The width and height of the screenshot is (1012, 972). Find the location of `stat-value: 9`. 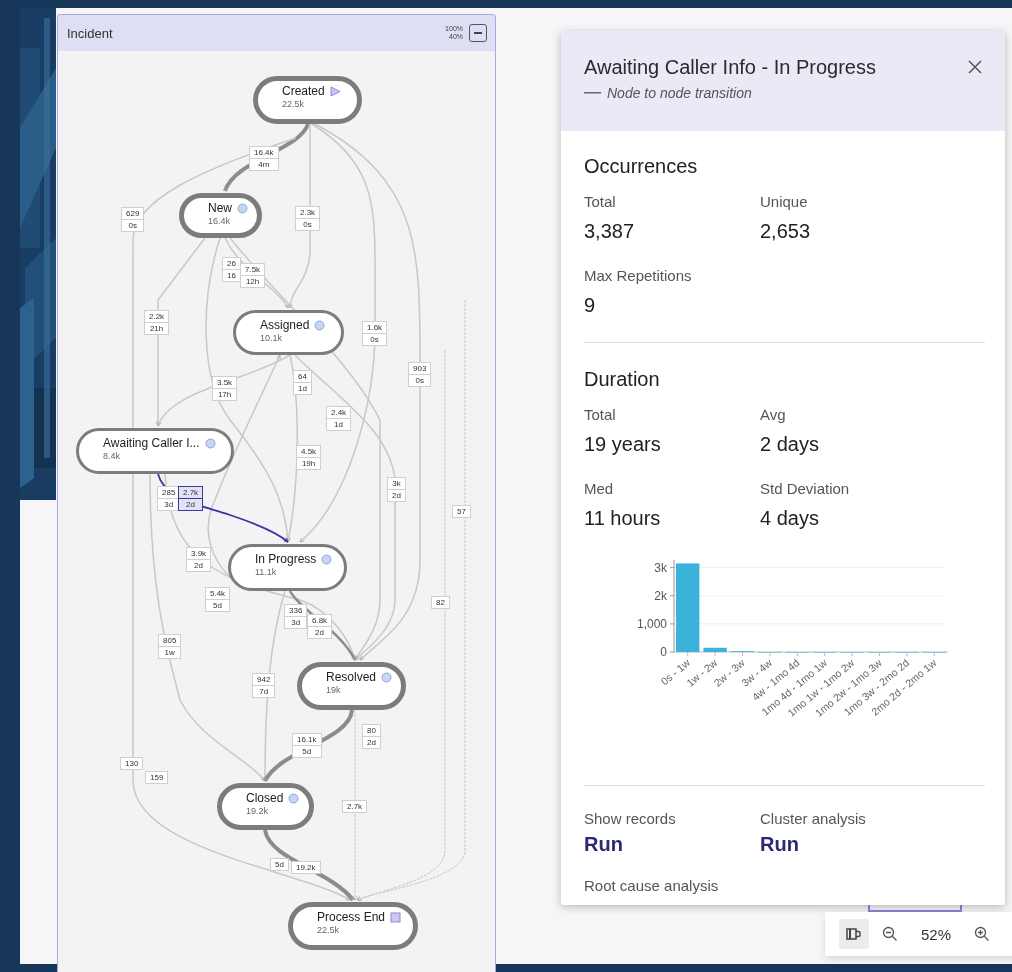

stat-value: 9 is located at coordinates (590, 305).